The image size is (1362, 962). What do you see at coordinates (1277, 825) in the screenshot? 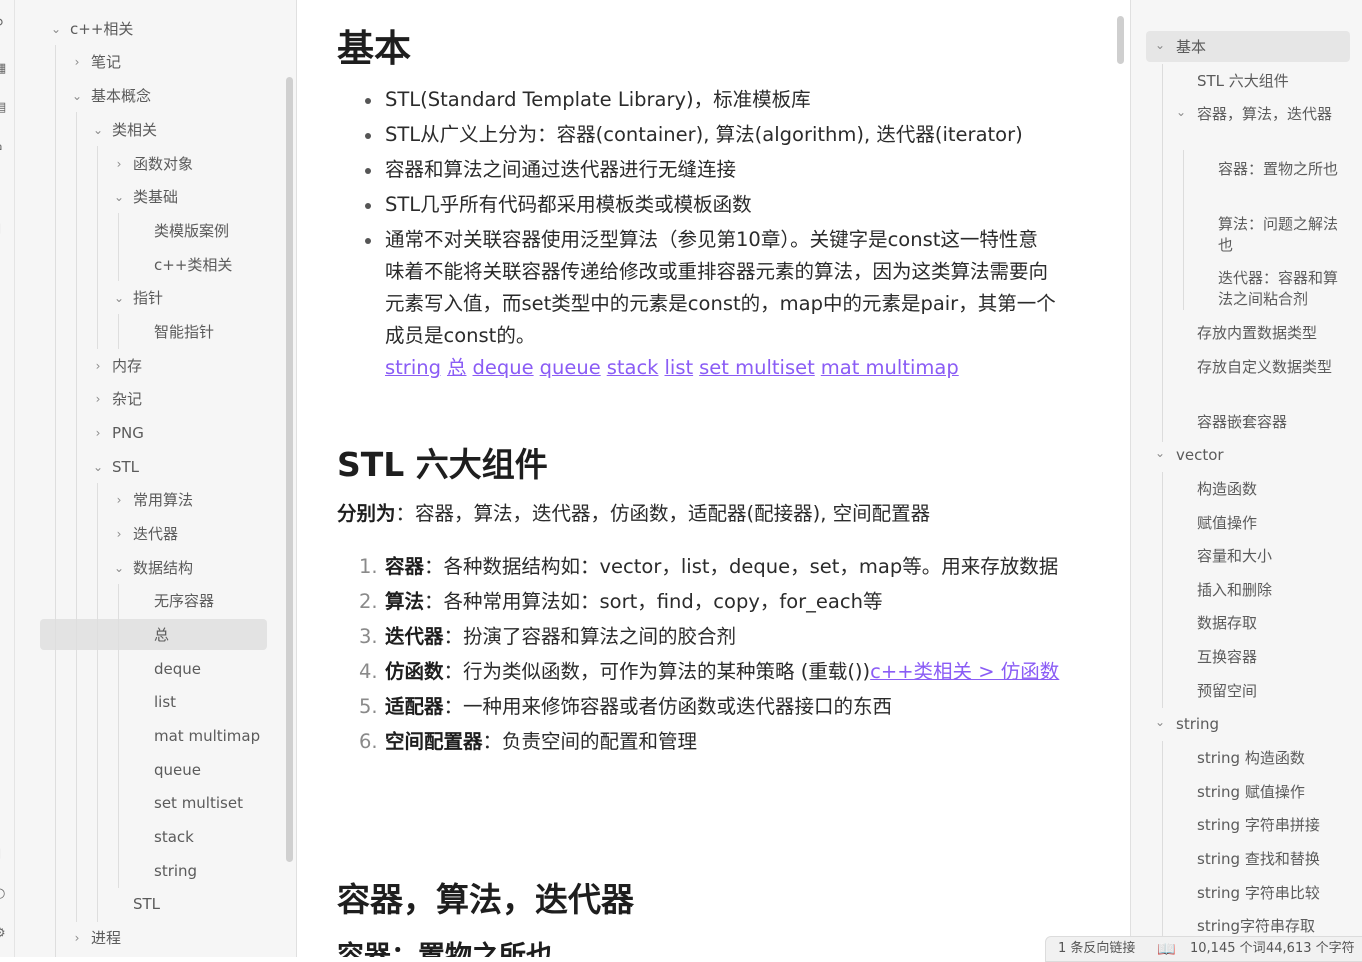
I see `outline-item: string 字符串拼接` at bounding box center [1277, 825].